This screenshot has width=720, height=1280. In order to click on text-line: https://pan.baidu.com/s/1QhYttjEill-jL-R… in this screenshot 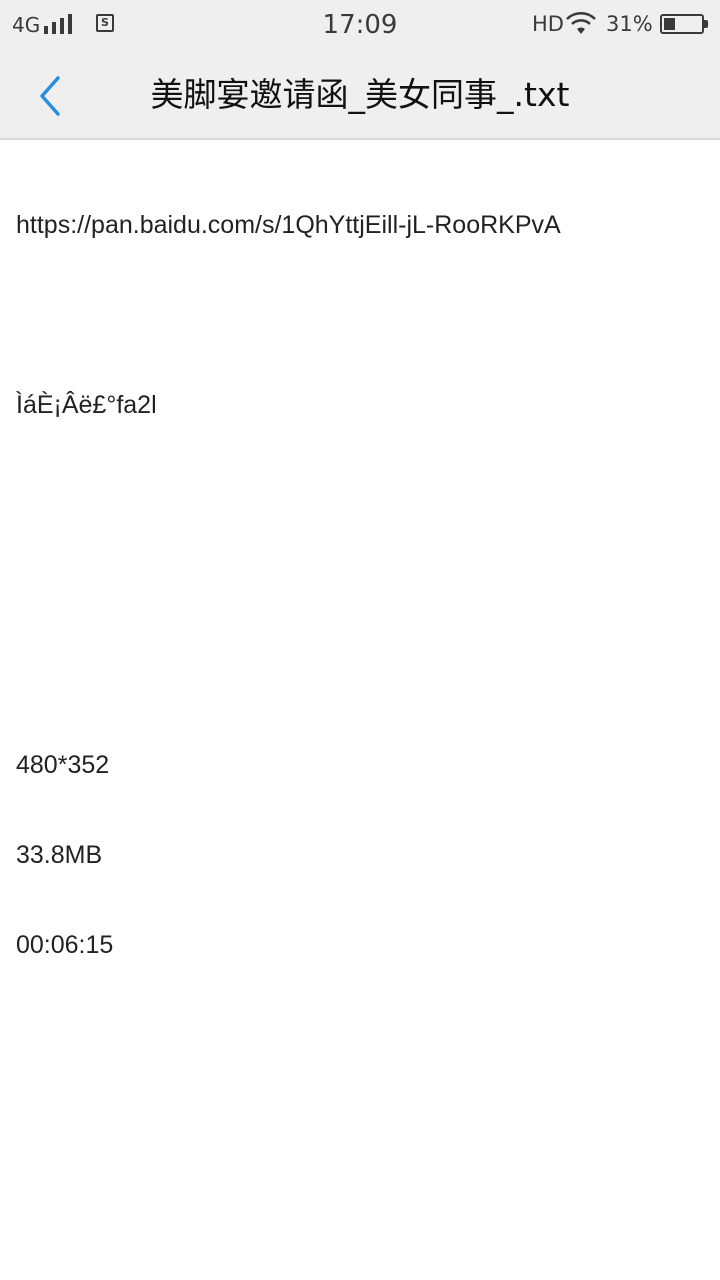, I will do `click(288, 225)`.